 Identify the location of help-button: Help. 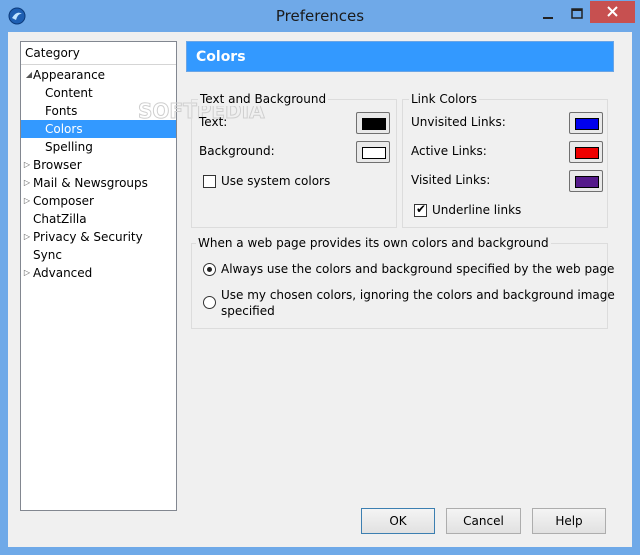
(569, 521).